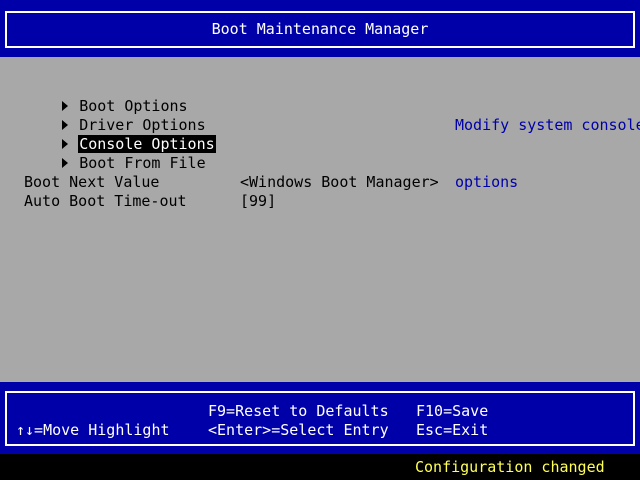 This screenshot has width=640, height=480. Describe the element at coordinates (452, 411) in the screenshot. I see `save-hint: F10=Save` at that location.